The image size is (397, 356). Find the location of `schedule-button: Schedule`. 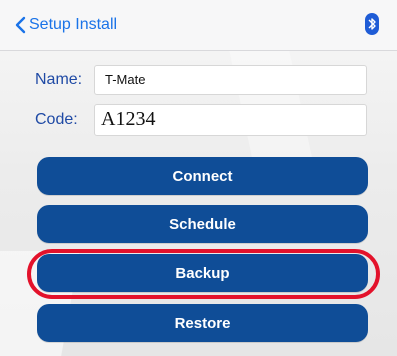

schedule-button: Schedule is located at coordinates (202, 224).